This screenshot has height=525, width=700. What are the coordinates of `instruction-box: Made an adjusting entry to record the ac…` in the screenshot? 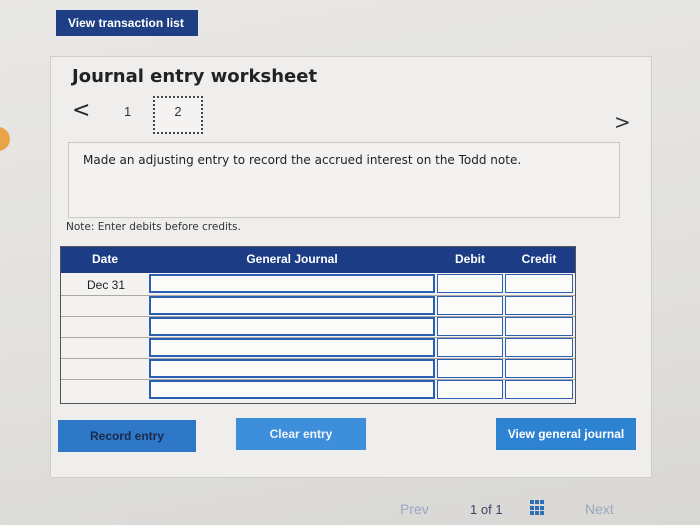 It's located at (344, 180).